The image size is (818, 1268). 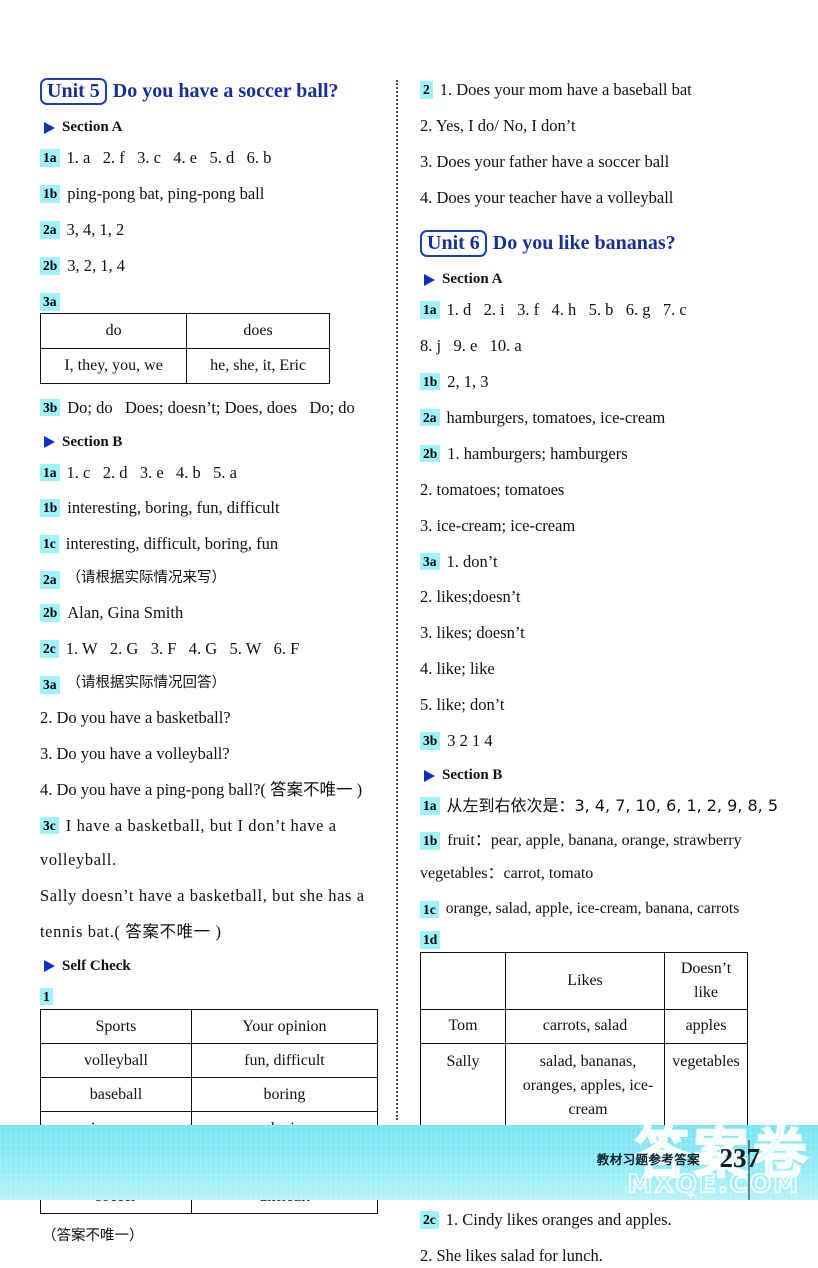 I want to click on unit6-badge: Unit 6, so click(x=453, y=243).